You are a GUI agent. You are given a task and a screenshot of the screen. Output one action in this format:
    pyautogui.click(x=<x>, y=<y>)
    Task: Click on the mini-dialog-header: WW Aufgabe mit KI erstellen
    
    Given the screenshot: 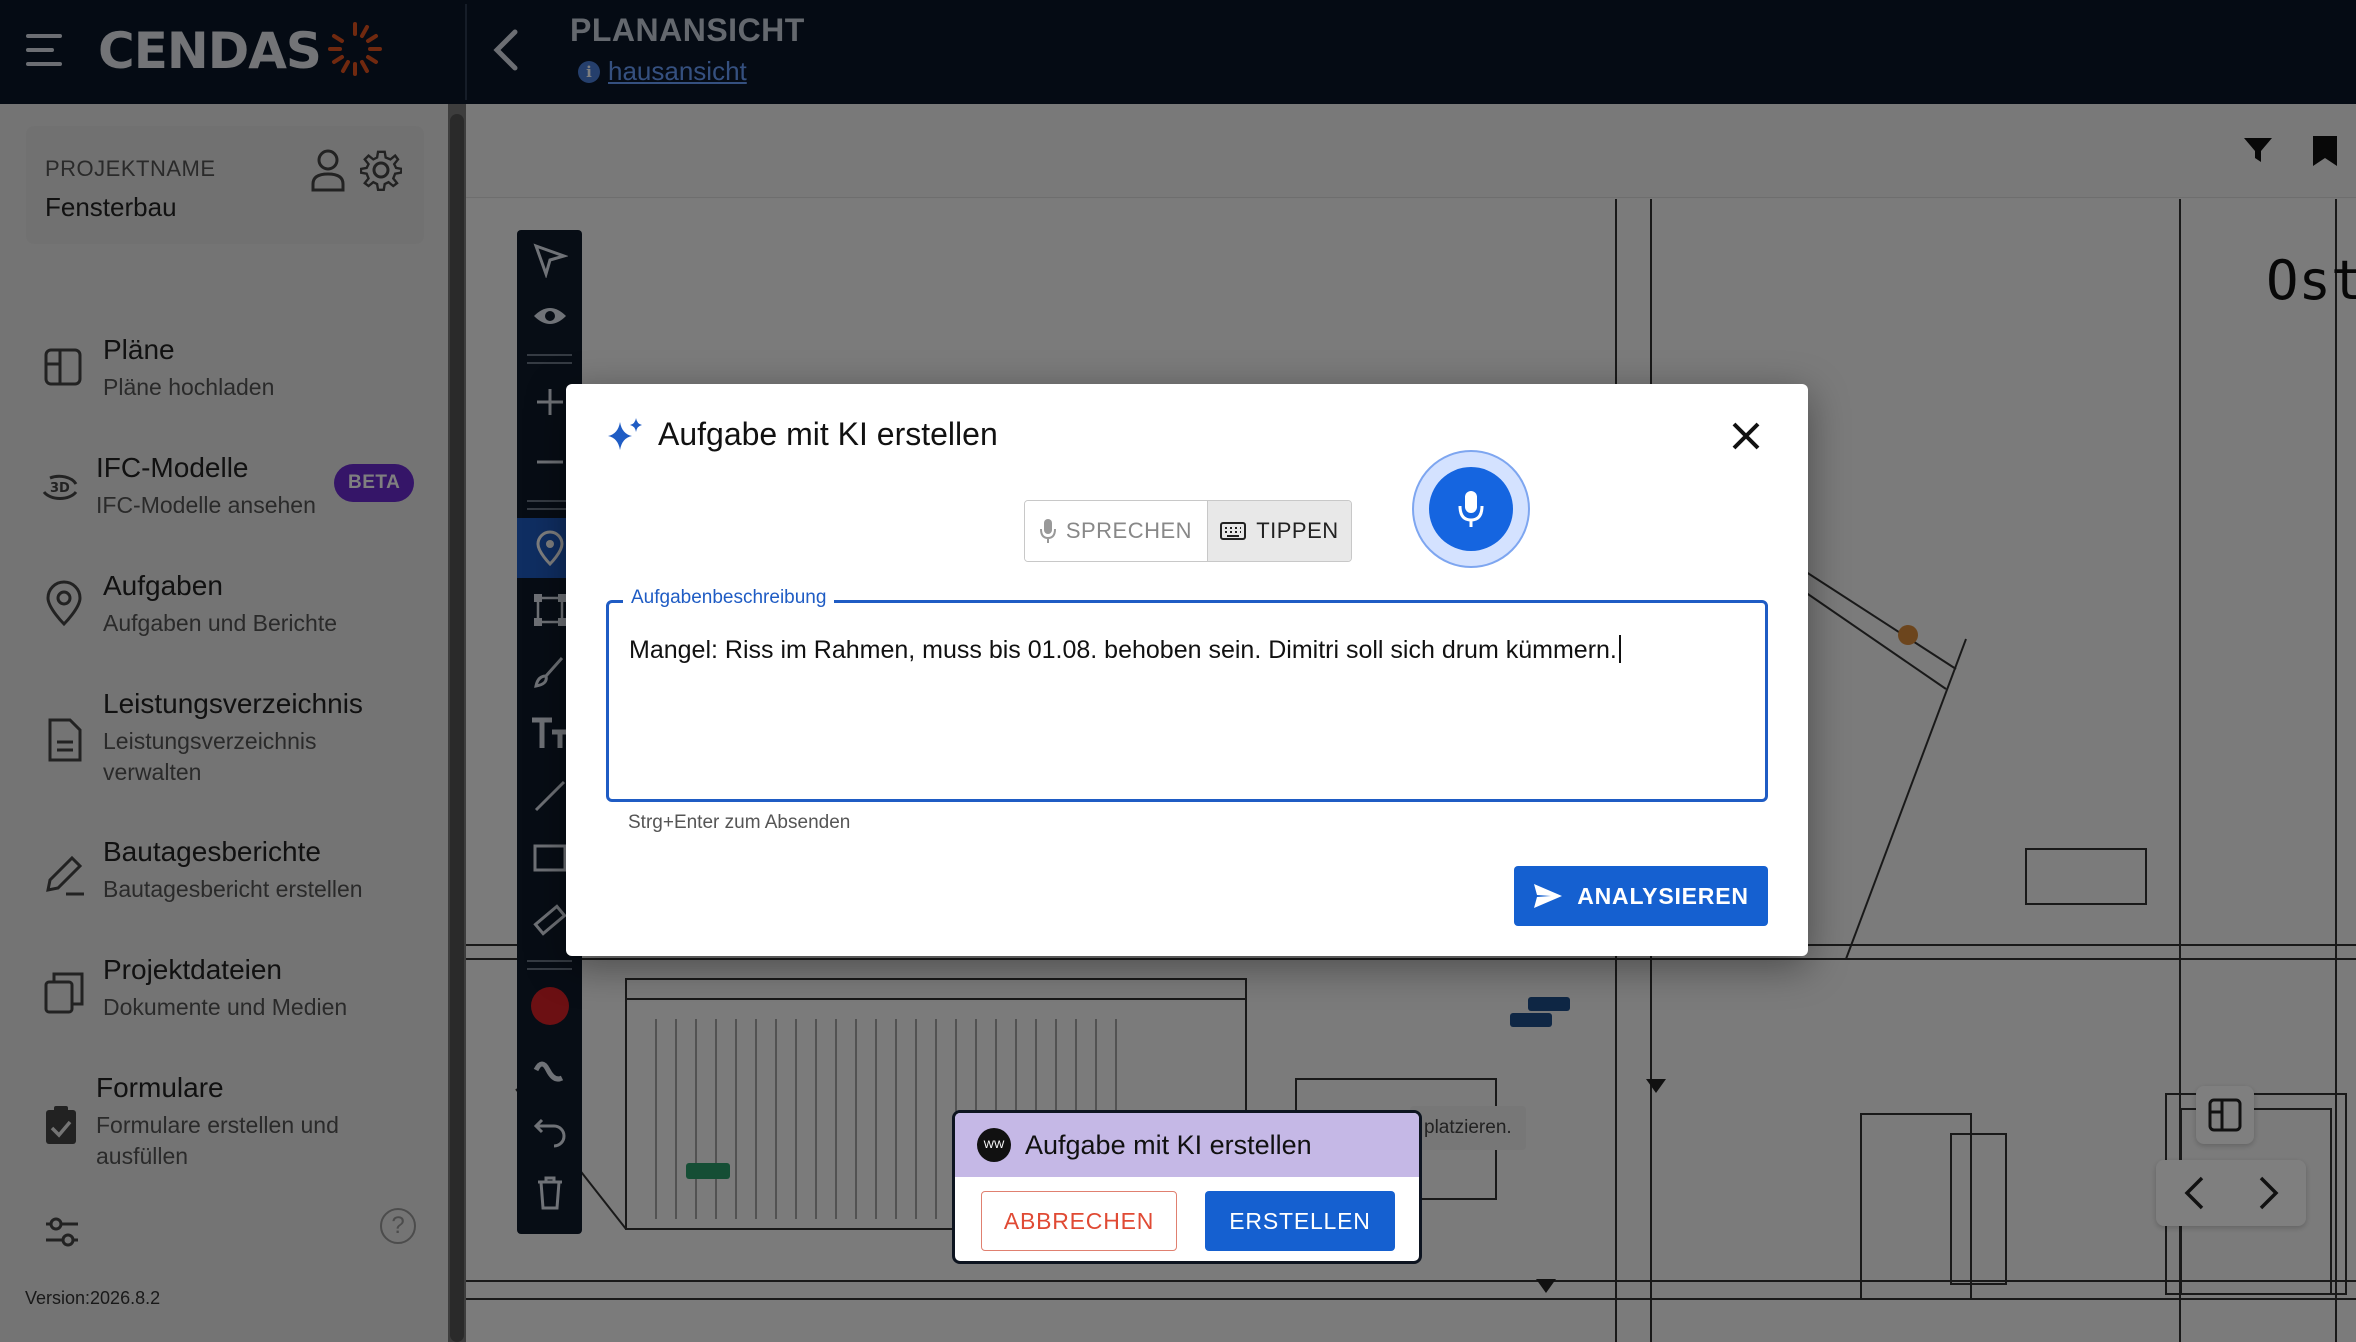 What is the action you would take?
    pyautogui.click(x=1187, y=1145)
    